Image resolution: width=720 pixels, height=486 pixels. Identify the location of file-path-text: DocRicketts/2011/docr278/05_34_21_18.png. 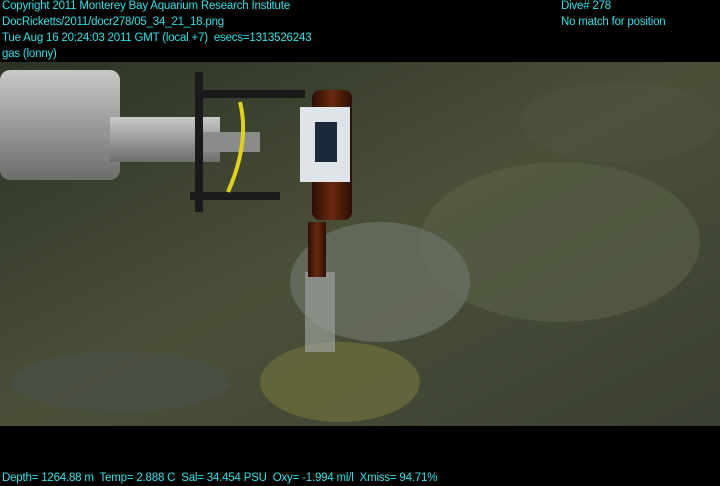
(113, 22).